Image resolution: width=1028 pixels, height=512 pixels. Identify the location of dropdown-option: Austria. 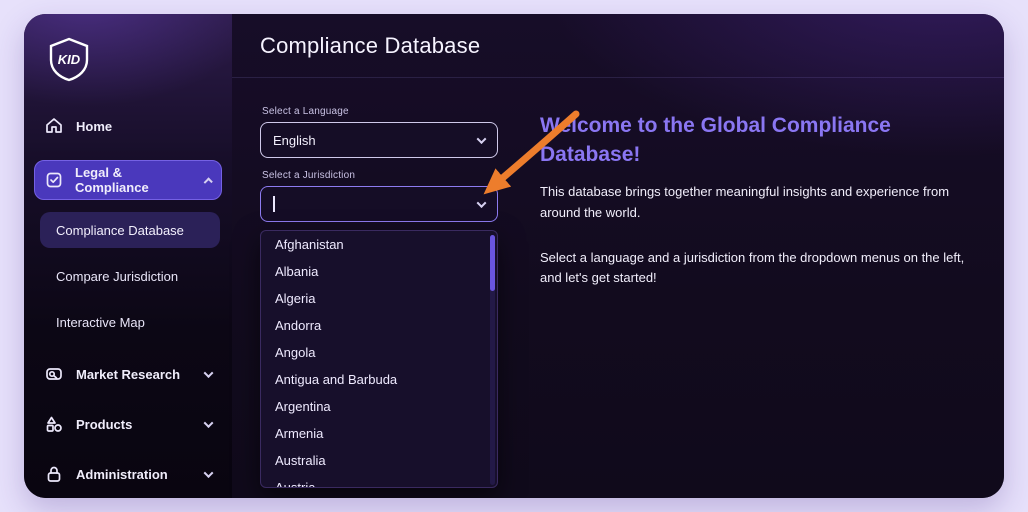
(379, 481).